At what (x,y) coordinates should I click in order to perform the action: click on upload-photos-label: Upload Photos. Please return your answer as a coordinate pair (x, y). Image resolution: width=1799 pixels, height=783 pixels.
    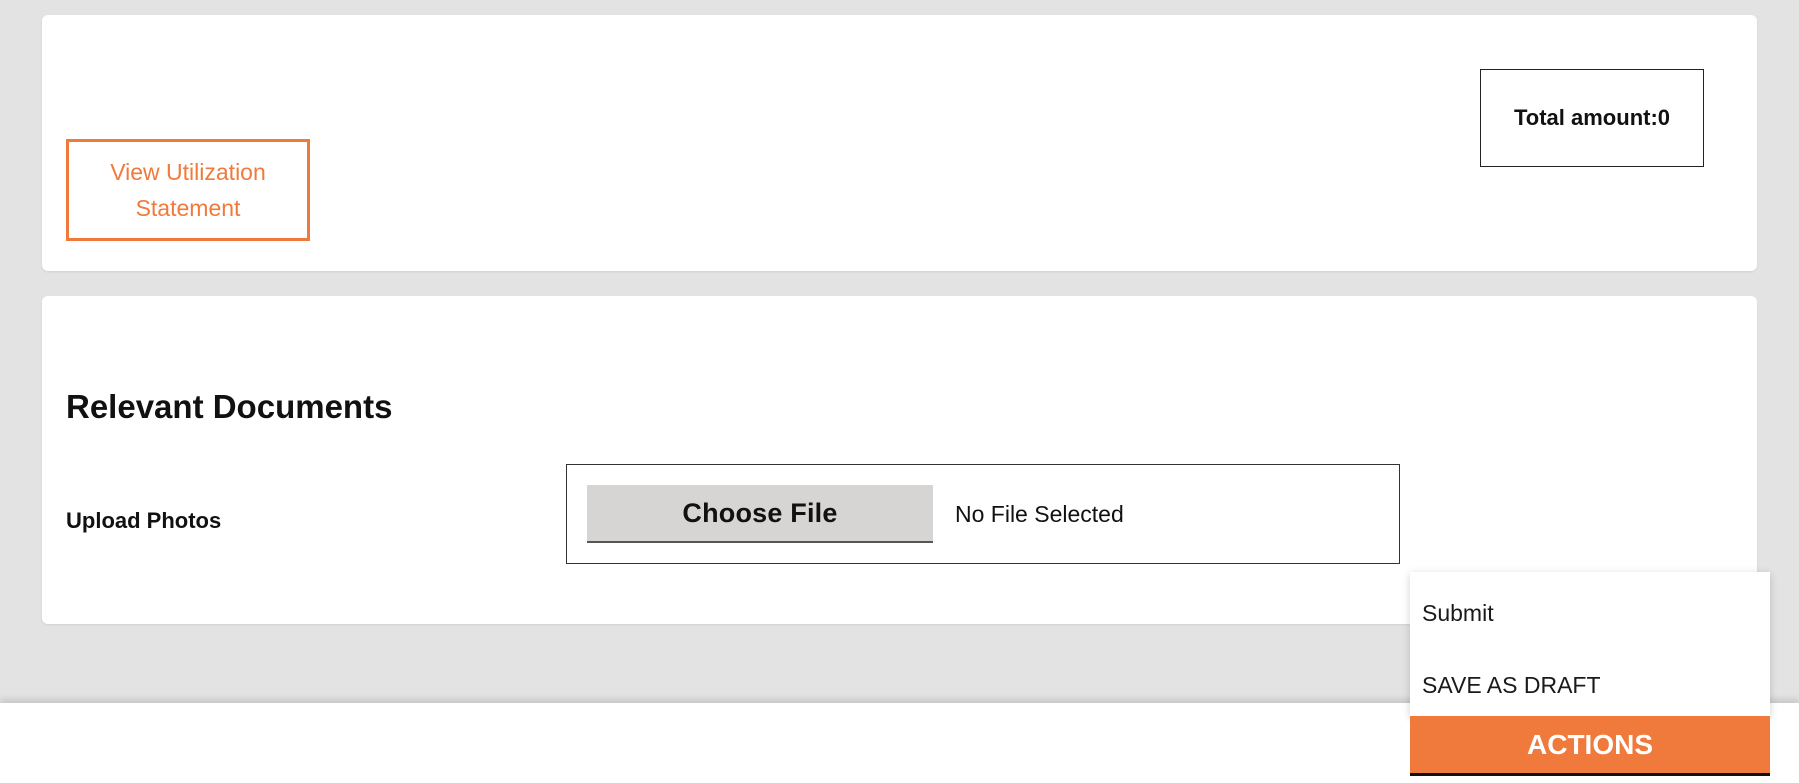
    Looking at the image, I should click on (144, 520).